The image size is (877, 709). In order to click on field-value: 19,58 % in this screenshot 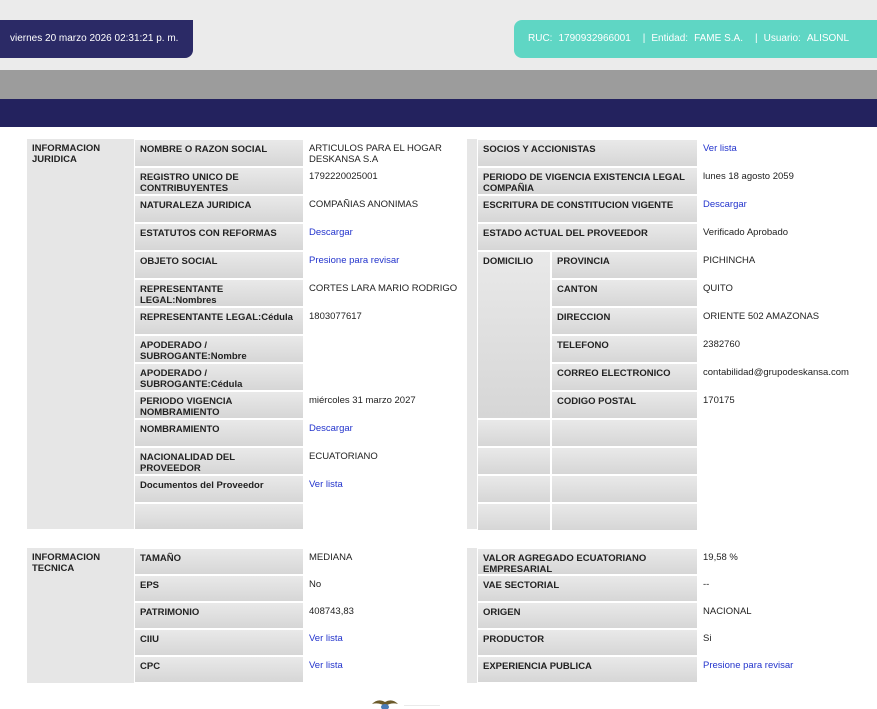, I will do `click(781, 561)`.